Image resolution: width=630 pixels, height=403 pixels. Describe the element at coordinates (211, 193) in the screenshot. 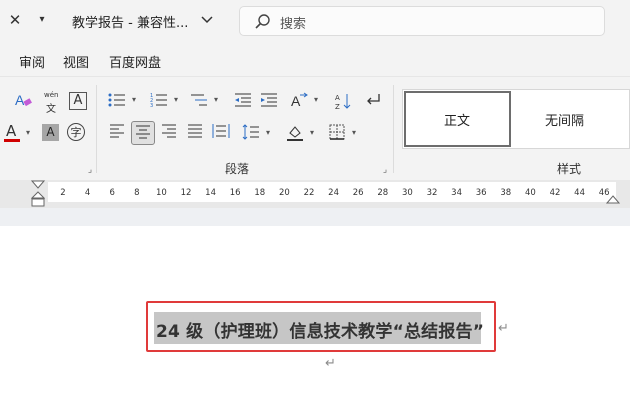

I see `ruler-tick-label: 14` at that location.